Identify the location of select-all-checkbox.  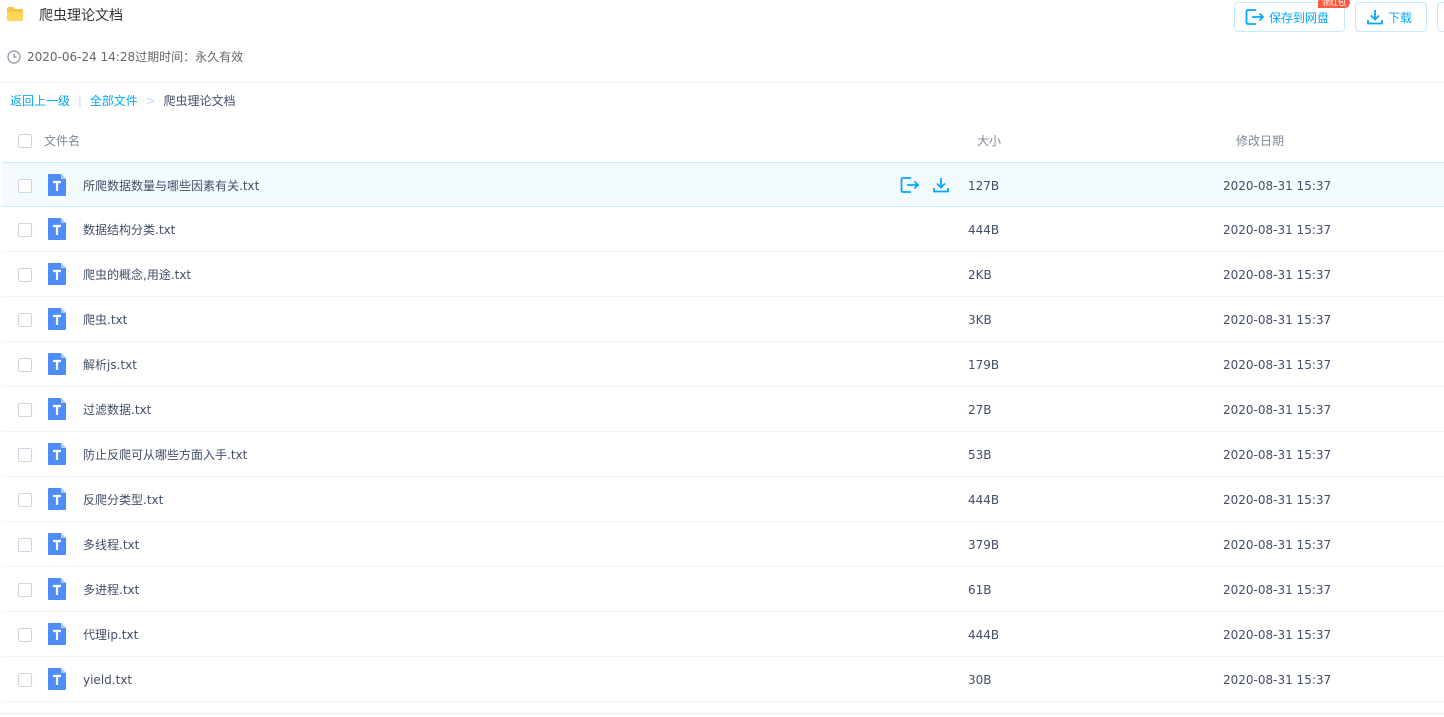
(25, 141).